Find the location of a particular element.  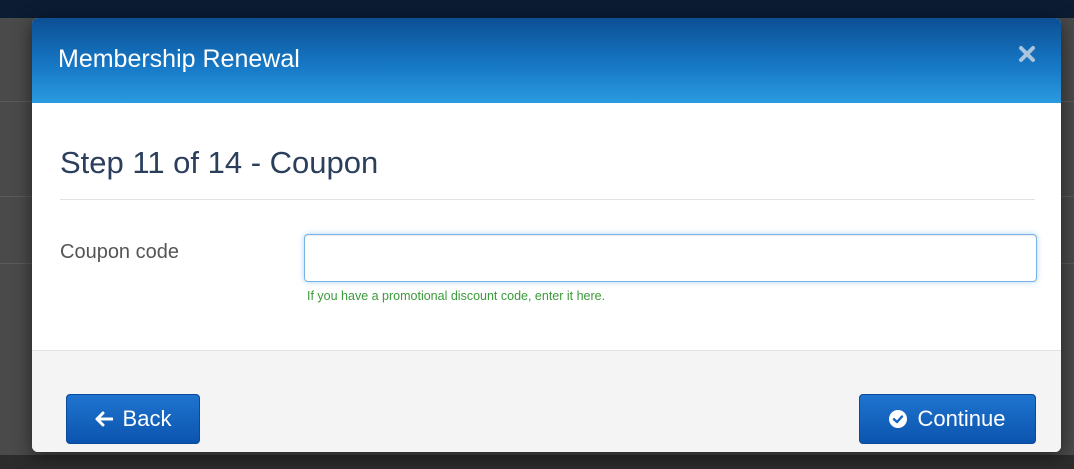

back-button: Back is located at coordinates (133, 419).